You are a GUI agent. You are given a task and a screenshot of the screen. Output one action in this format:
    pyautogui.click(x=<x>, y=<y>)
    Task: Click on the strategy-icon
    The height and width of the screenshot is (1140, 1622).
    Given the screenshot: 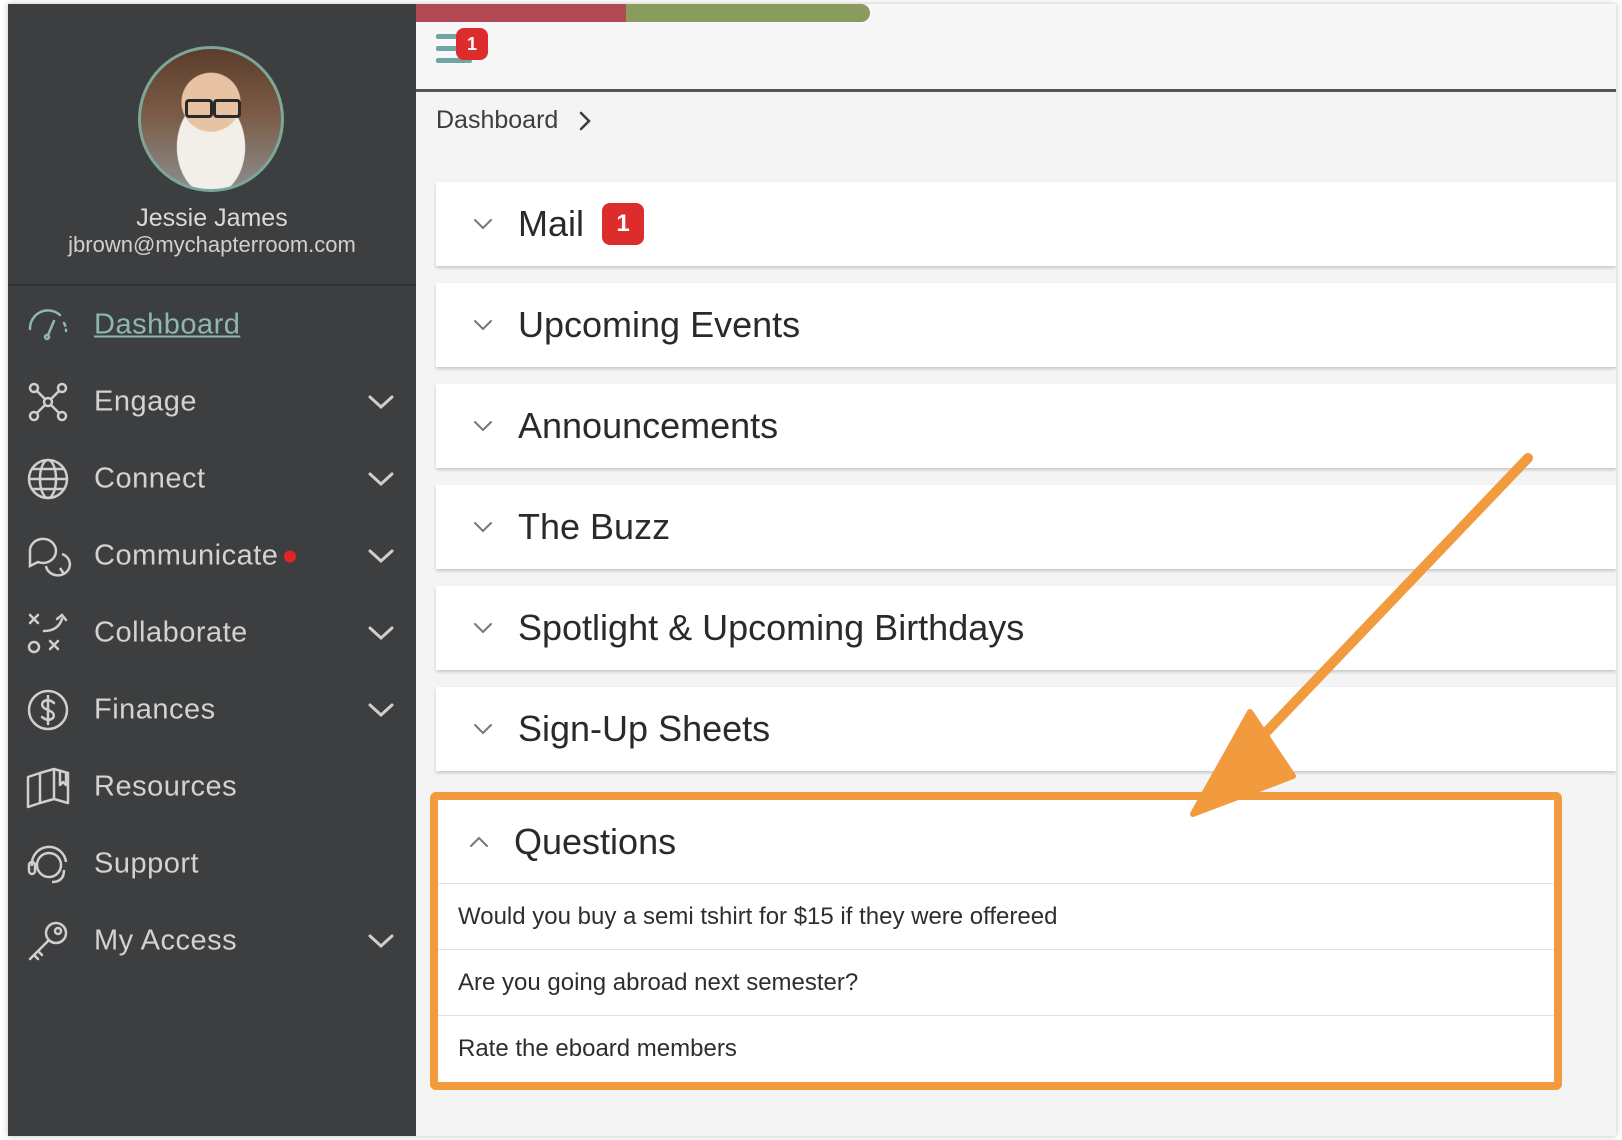 What is the action you would take?
    pyautogui.click(x=47, y=632)
    